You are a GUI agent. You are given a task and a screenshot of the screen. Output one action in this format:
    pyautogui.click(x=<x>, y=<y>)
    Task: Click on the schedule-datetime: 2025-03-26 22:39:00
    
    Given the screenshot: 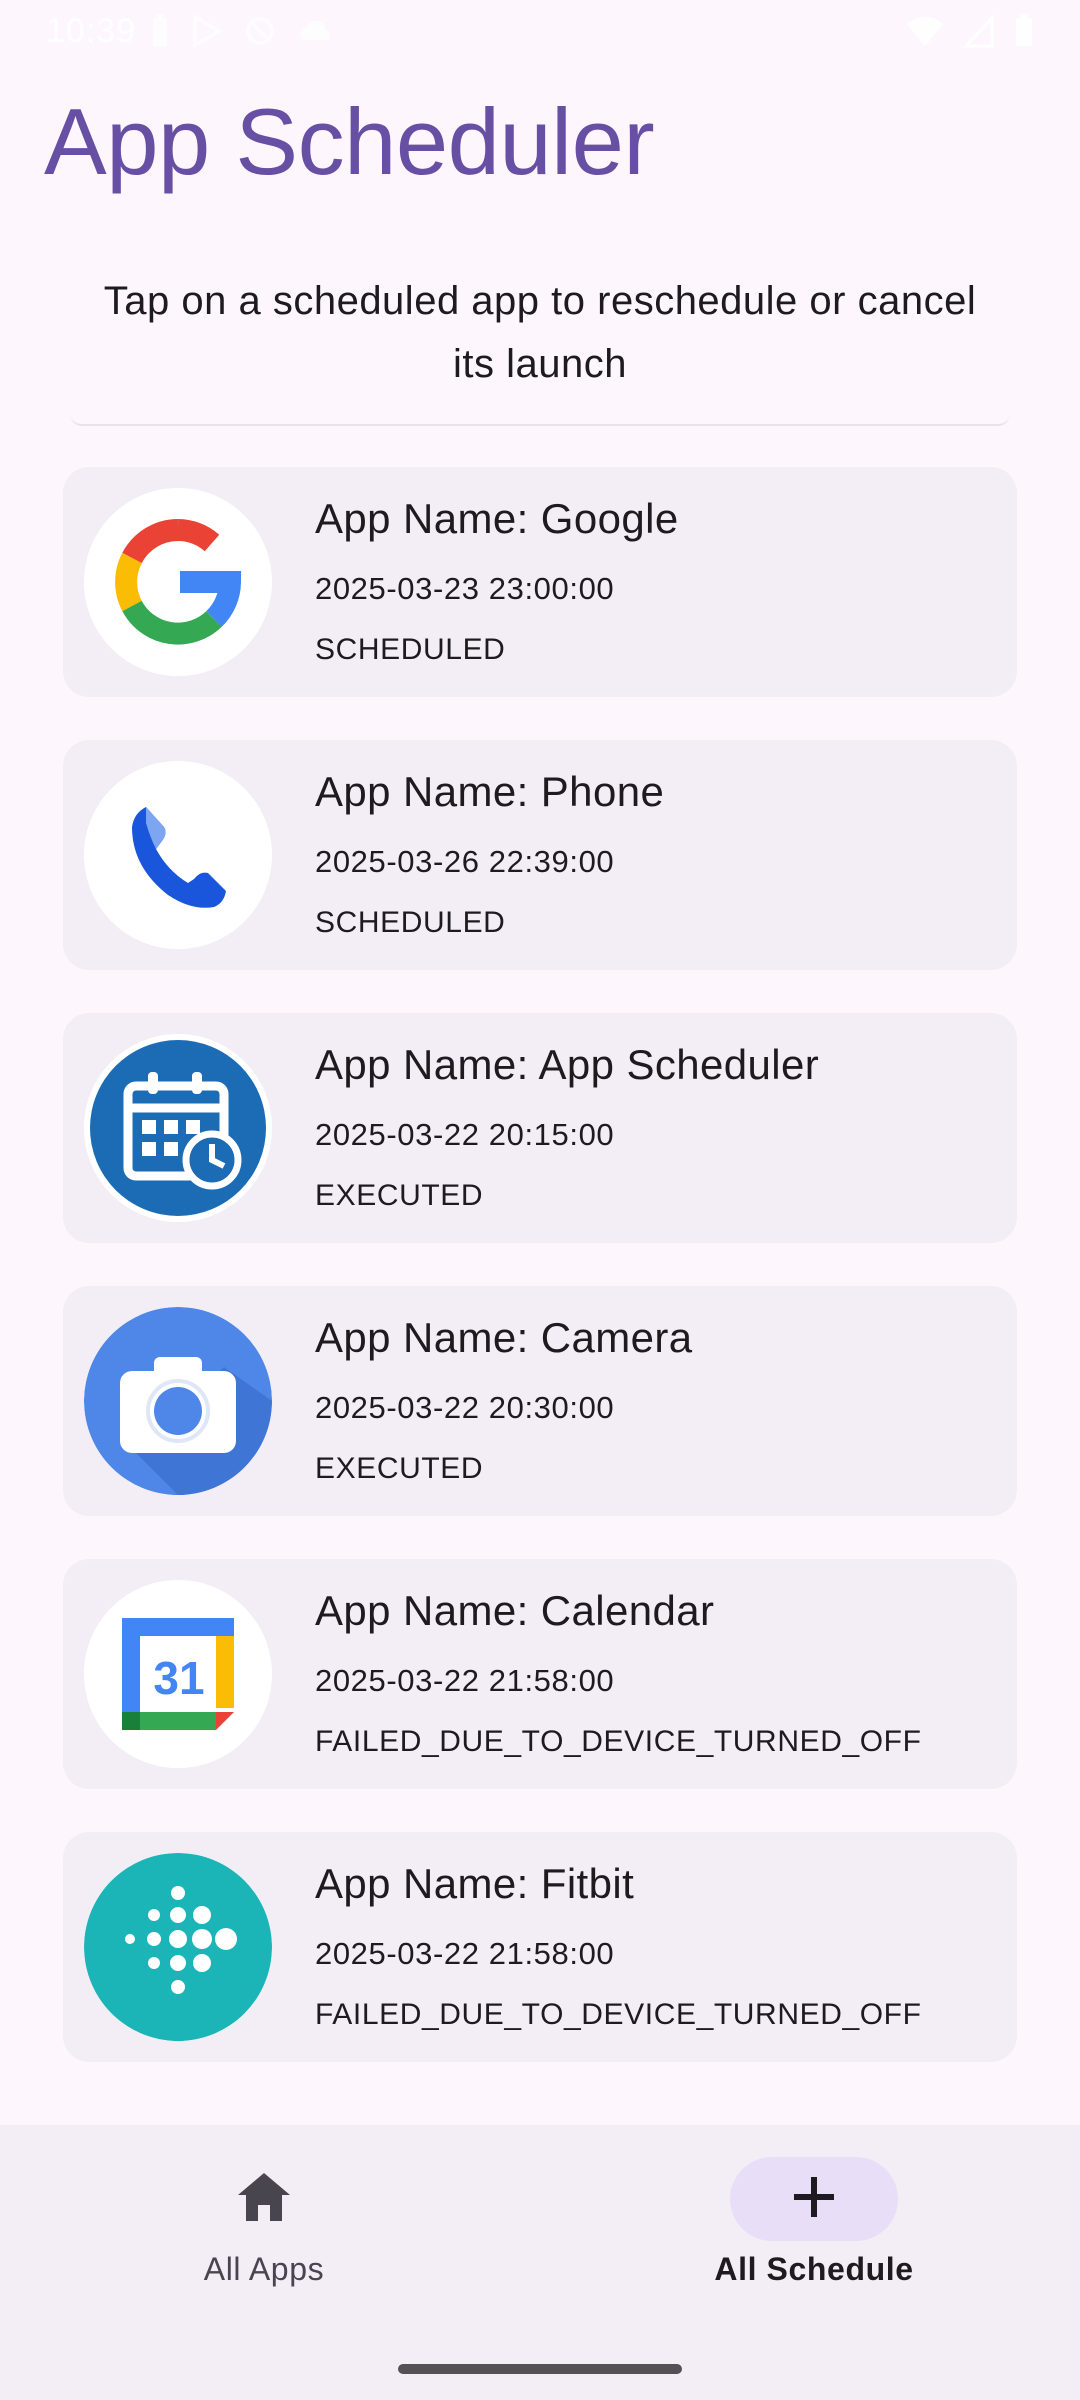 What is the action you would take?
    pyautogui.click(x=465, y=861)
    